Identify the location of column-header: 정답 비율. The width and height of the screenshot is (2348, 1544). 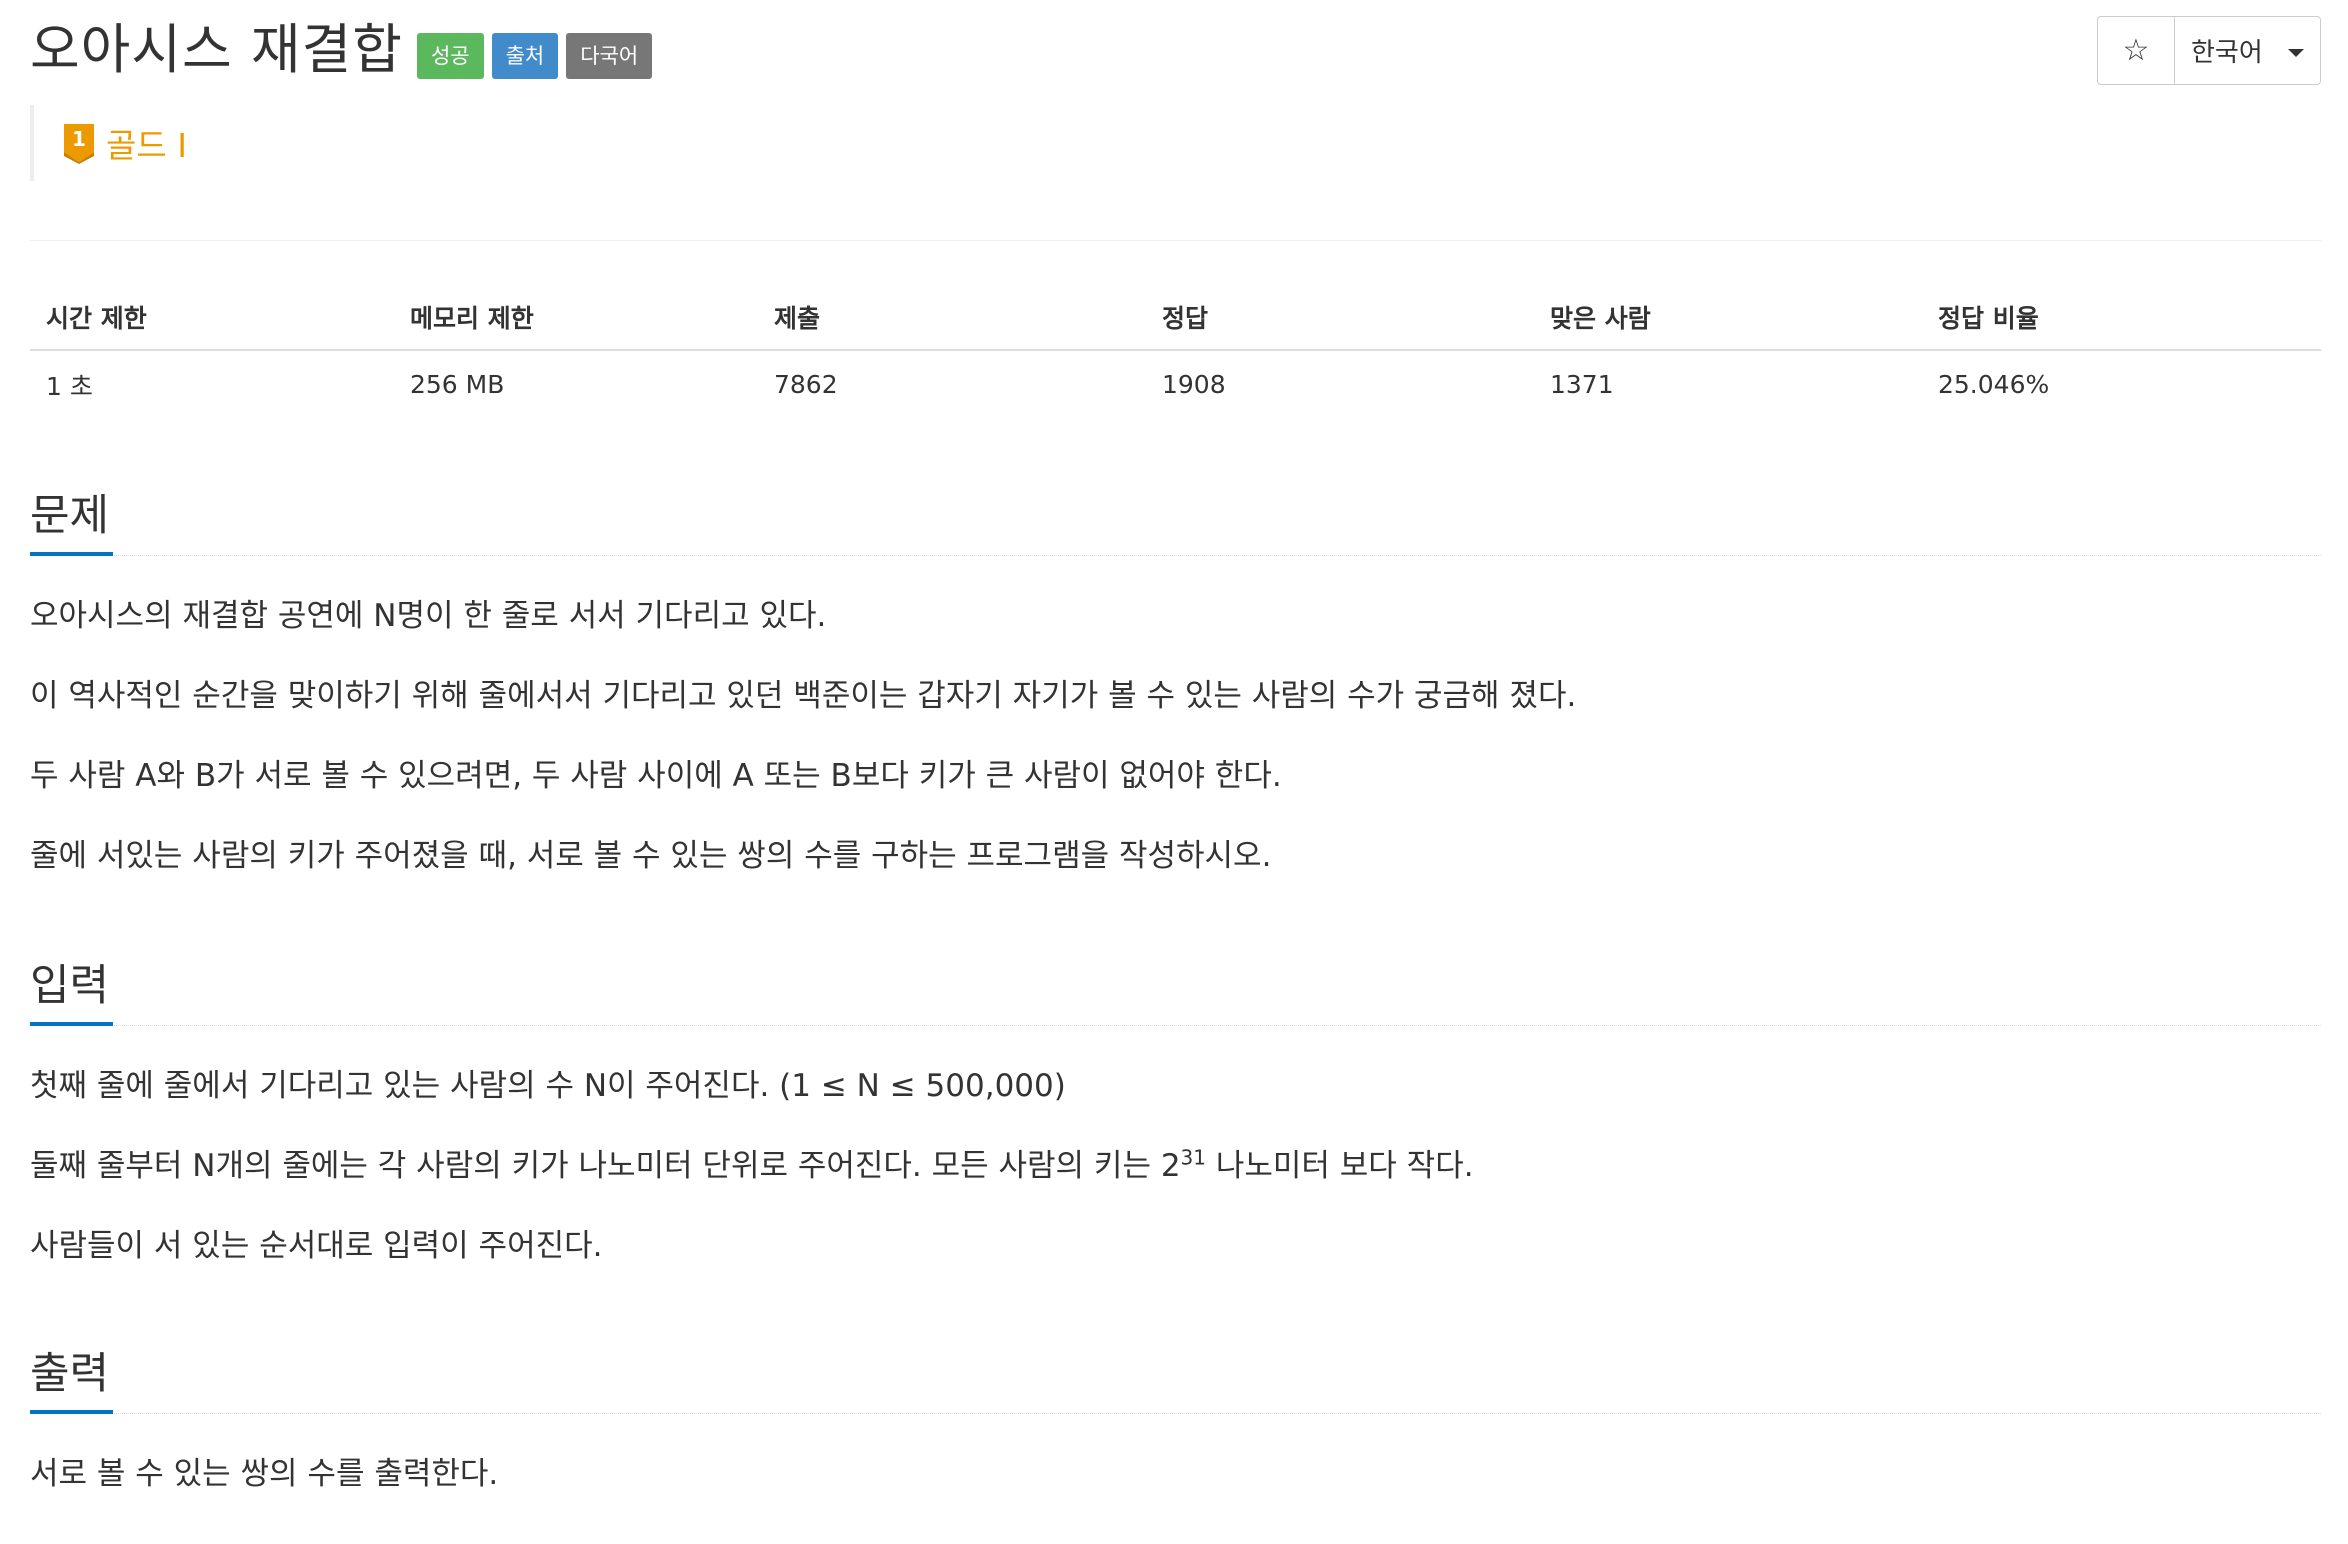
(2121, 317).